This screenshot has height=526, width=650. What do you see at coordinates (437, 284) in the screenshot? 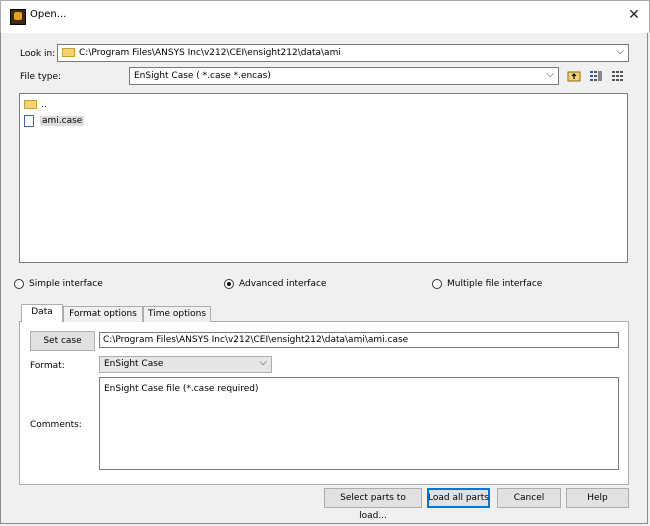
I see `multiple-file-interface-radio` at bounding box center [437, 284].